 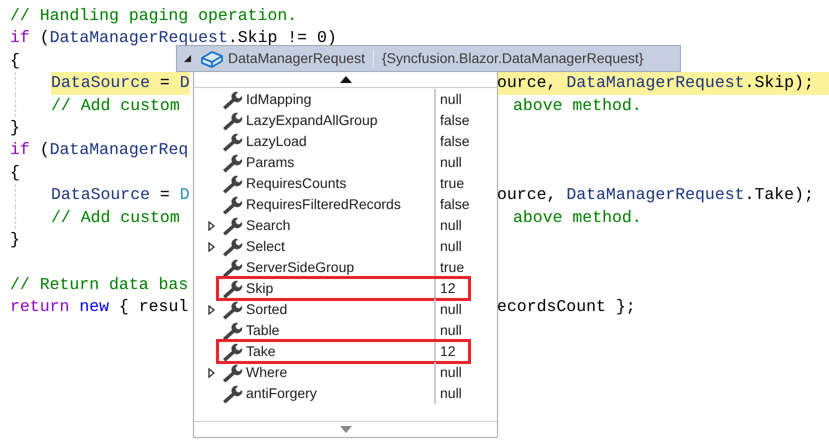 What do you see at coordinates (300, 267) in the screenshot?
I see `property-name: ServerSideGroup` at bounding box center [300, 267].